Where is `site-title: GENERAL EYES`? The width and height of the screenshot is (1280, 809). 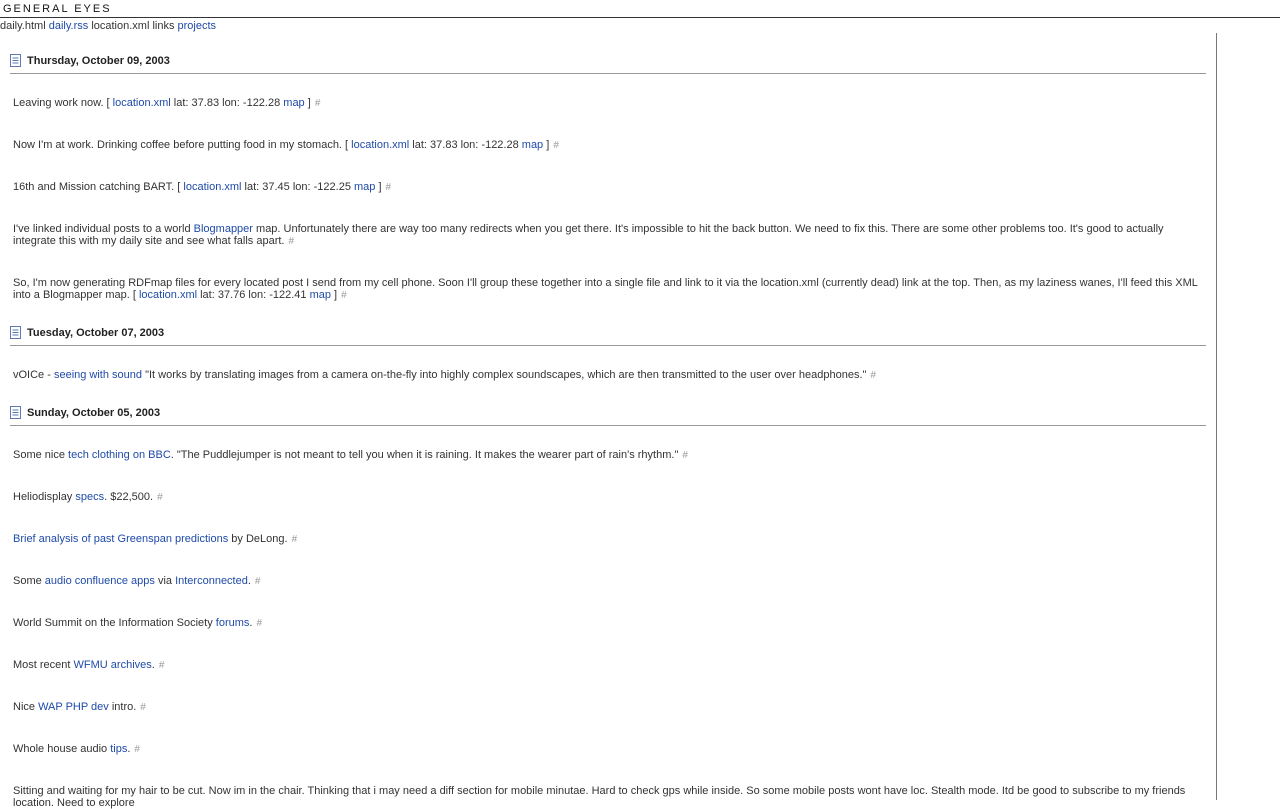
site-title: GENERAL EYES is located at coordinates (57, 9).